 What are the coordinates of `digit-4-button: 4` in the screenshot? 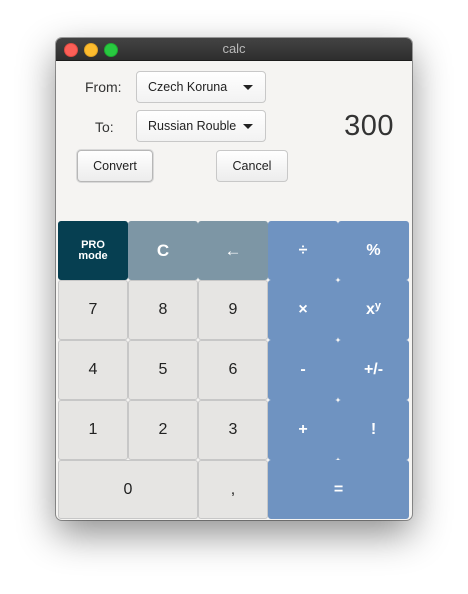 It's located at (93, 370).